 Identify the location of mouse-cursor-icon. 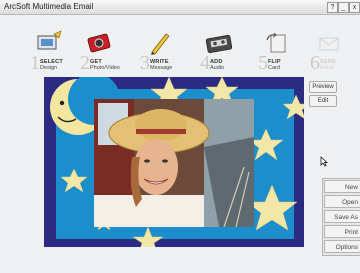
(324, 161).